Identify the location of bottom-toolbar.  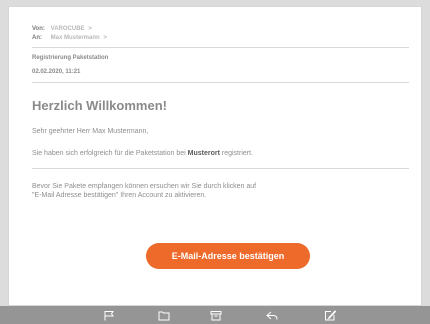
(215, 315).